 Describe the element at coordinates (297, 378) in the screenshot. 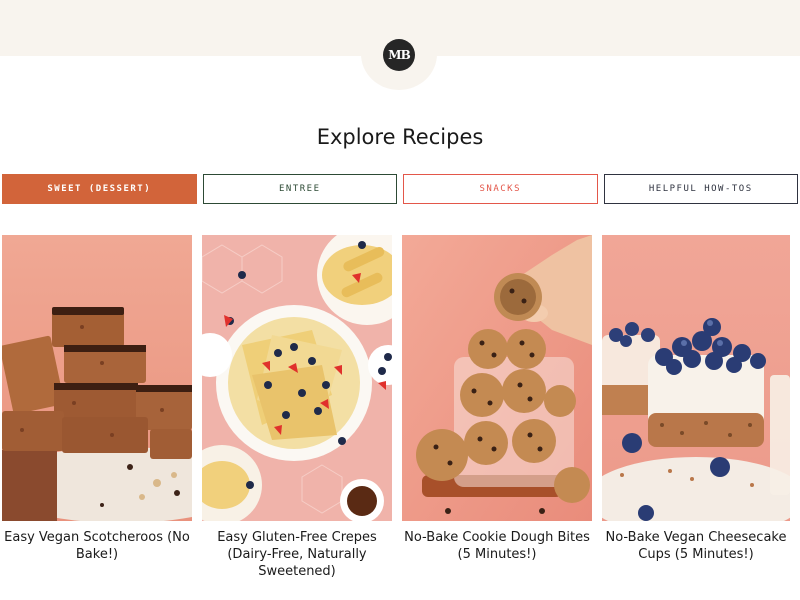

I see `crepes-photo` at that location.